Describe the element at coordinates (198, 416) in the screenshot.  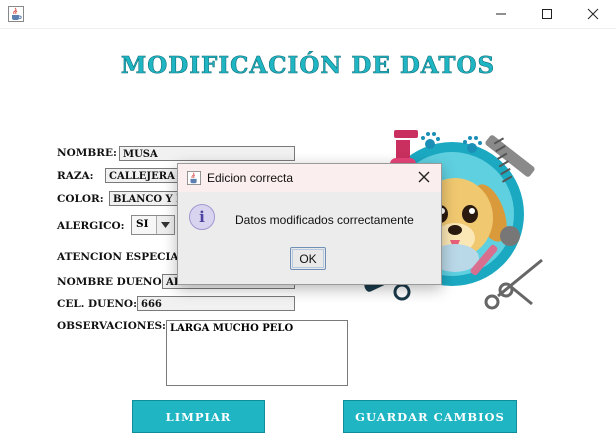
I see `limpiar-button: LIMPIAR` at that location.